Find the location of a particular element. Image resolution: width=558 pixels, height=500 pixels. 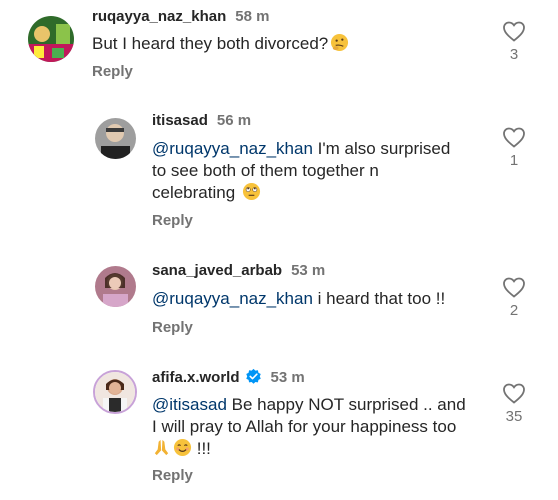

username: ruqayya_naz_khan is located at coordinates (159, 16).